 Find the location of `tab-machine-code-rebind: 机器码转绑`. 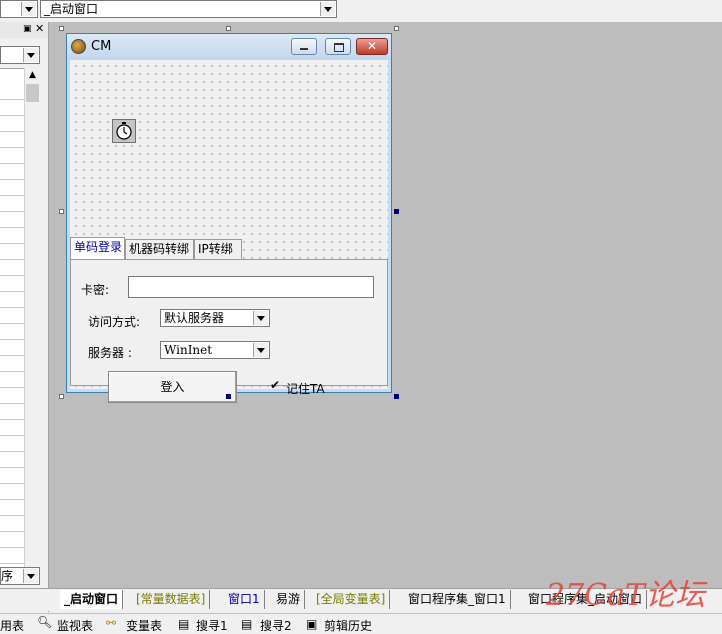

tab-machine-code-rebind: 机器码转绑 is located at coordinates (159, 249).